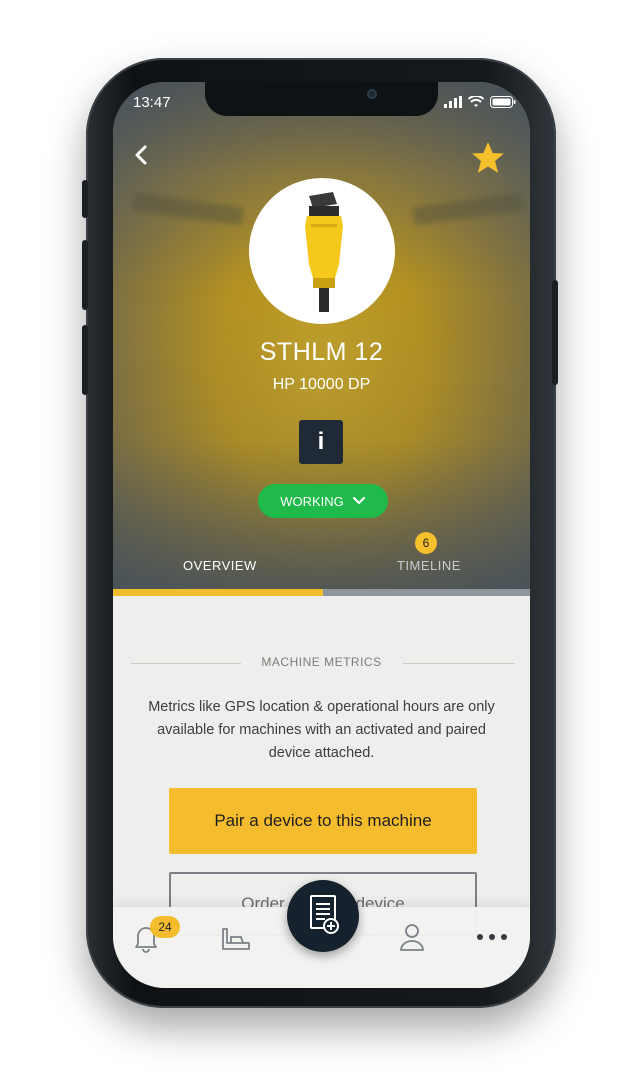 Image resolution: width=640 pixels, height=1080 pixels. I want to click on power-button, so click(555, 332).